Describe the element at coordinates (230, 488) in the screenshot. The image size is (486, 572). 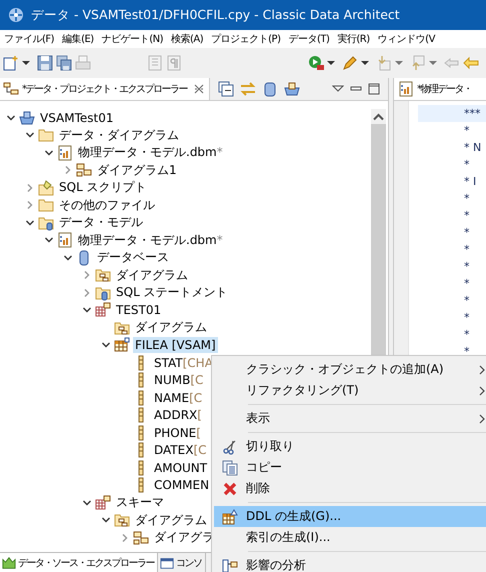
I see `delete-icon` at that location.